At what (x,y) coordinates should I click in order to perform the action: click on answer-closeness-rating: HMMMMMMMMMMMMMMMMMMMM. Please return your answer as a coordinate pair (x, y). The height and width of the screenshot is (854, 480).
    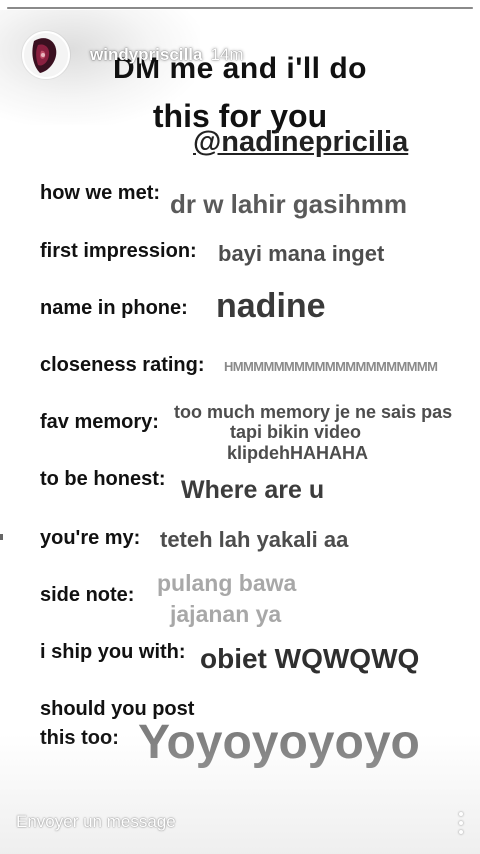
    Looking at the image, I should click on (331, 366).